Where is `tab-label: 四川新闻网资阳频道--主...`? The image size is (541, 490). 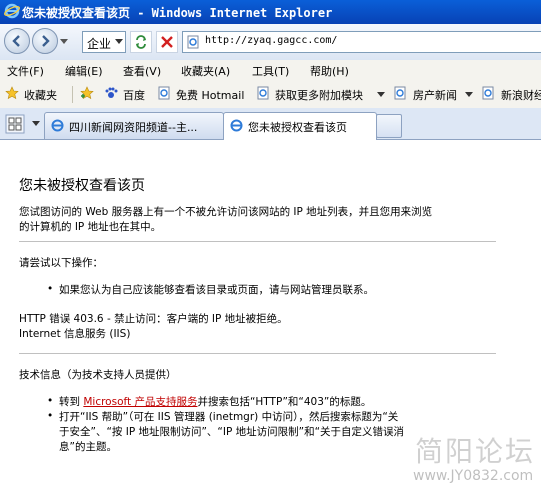 tab-label: 四川新闻网资阳频道--主... is located at coordinates (133, 127).